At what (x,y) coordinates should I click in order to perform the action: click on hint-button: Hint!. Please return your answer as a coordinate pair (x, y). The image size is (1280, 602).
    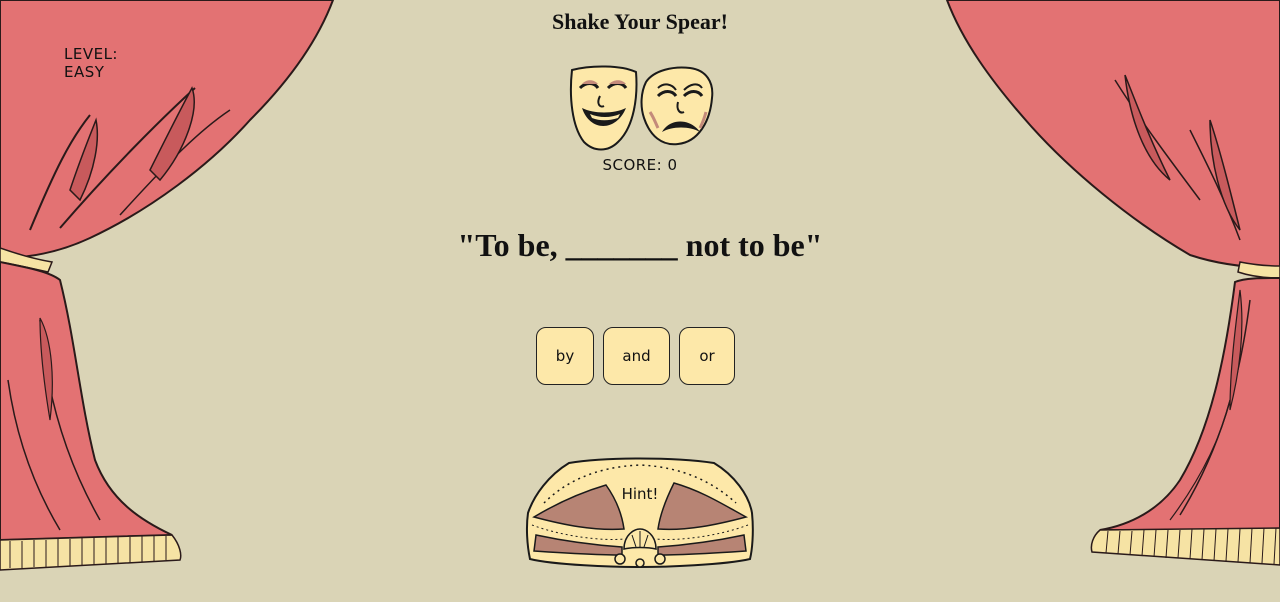
    Looking at the image, I should click on (640, 513).